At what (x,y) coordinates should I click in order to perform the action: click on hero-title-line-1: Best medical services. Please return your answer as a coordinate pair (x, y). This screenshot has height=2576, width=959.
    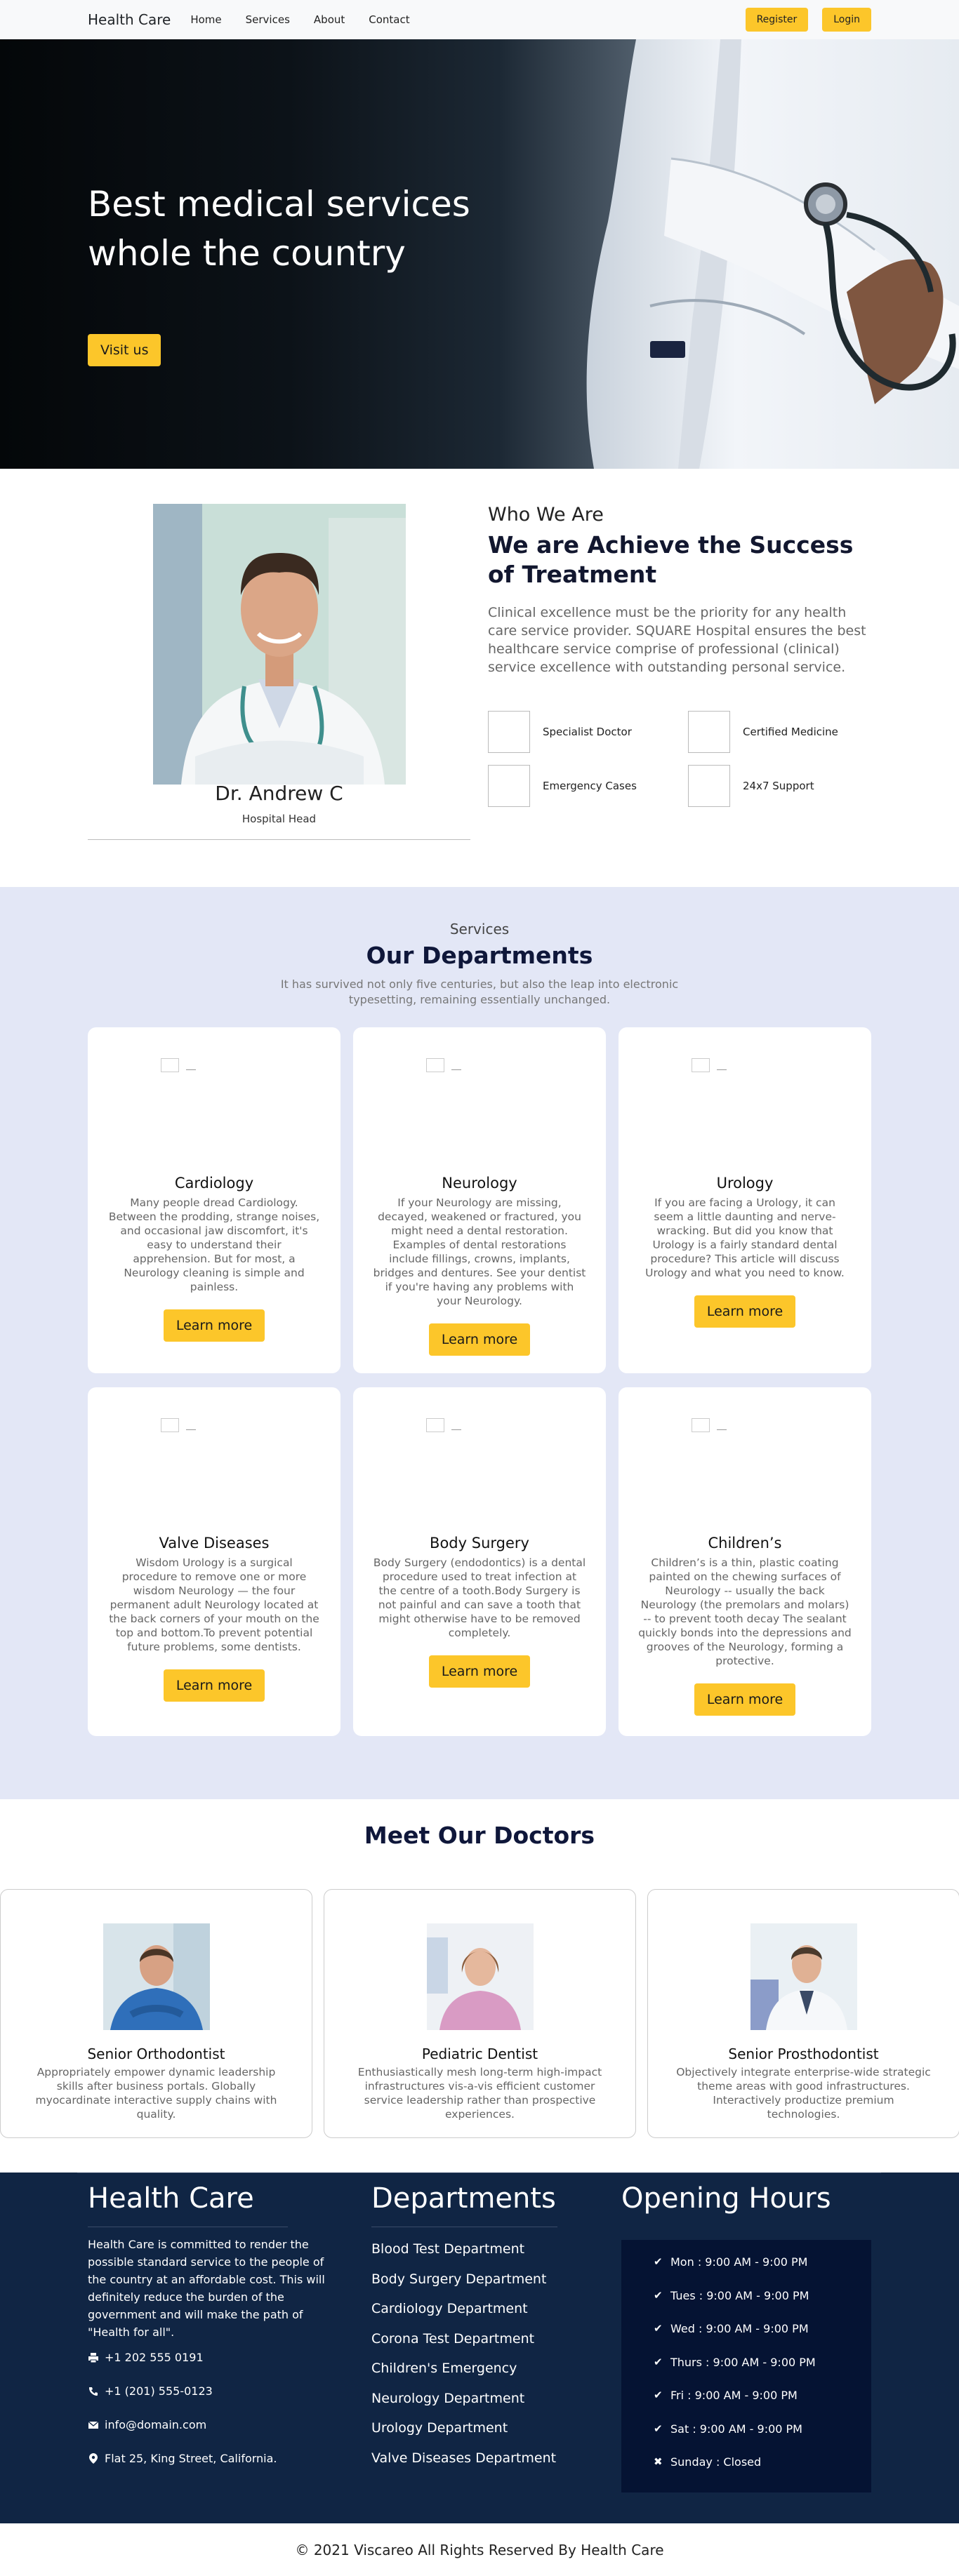
    Looking at the image, I should click on (279, 204).